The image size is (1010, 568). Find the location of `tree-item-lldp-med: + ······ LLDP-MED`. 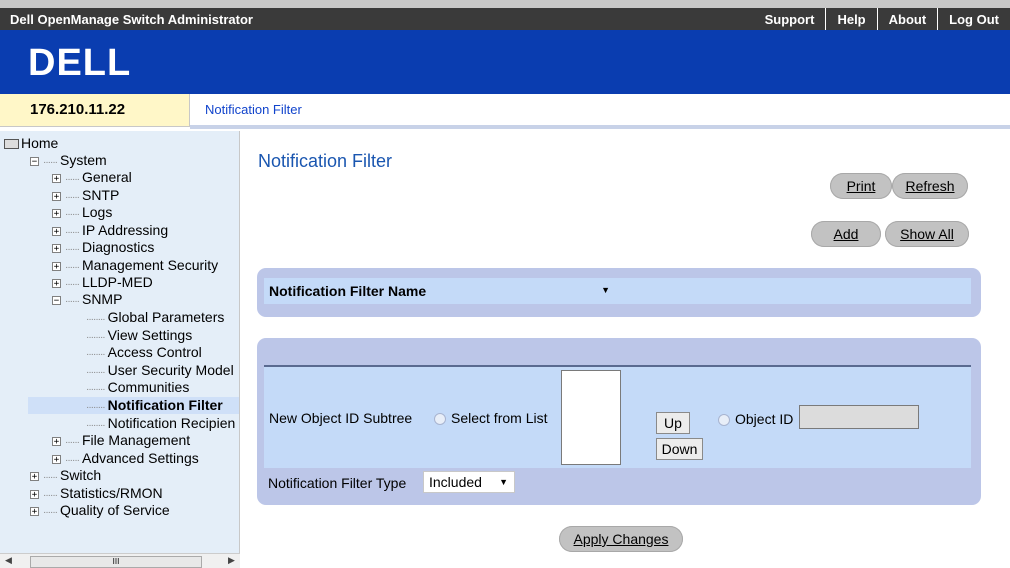

tree-item-lldp-med: + ······ LLDP-MED is located at coordinates (102, 282).